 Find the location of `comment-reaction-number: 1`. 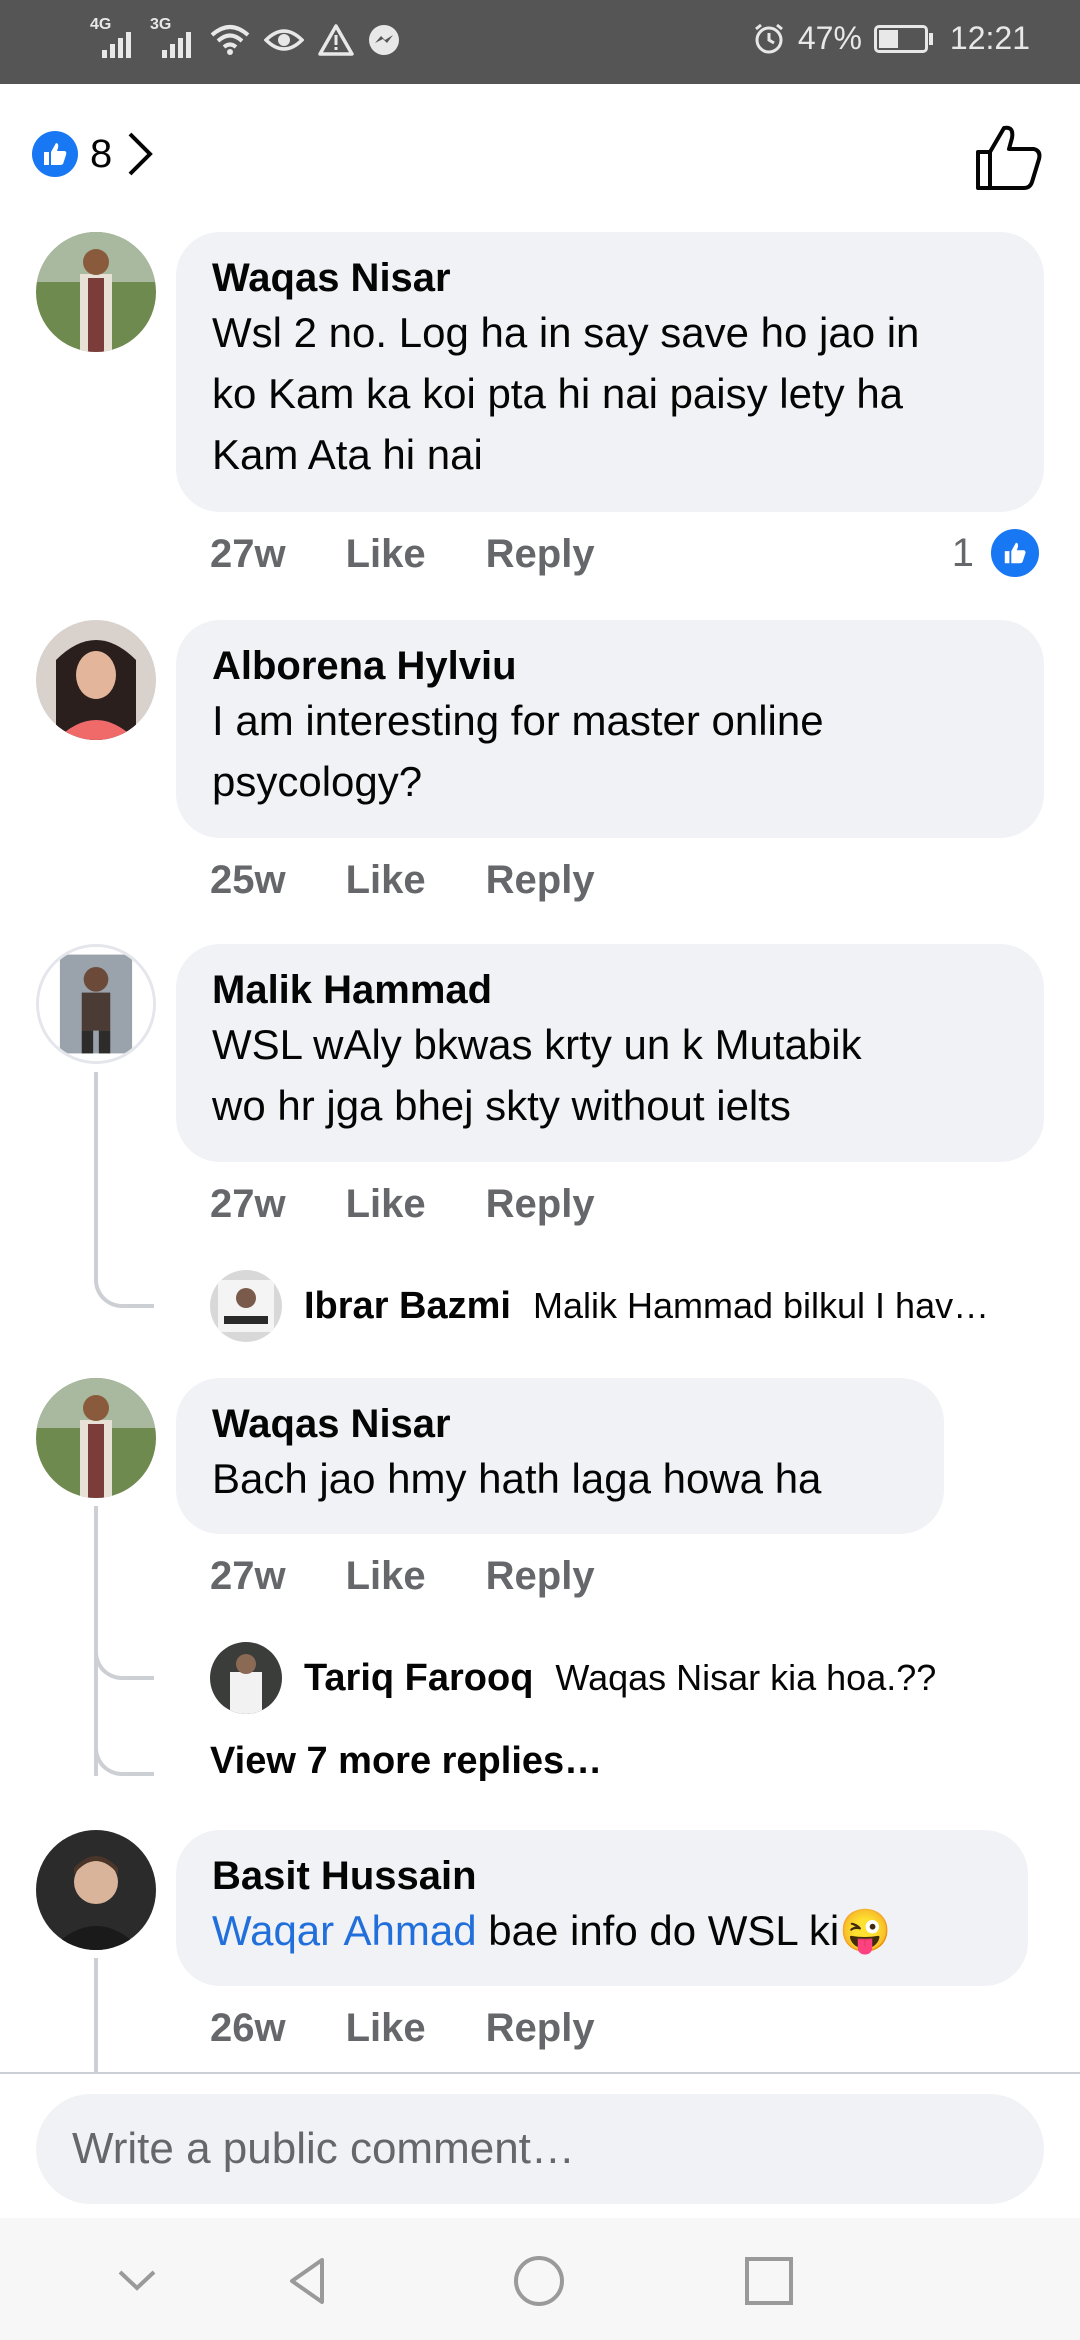

comment-reaction-number: 1 is located at coordinates (962, 552).